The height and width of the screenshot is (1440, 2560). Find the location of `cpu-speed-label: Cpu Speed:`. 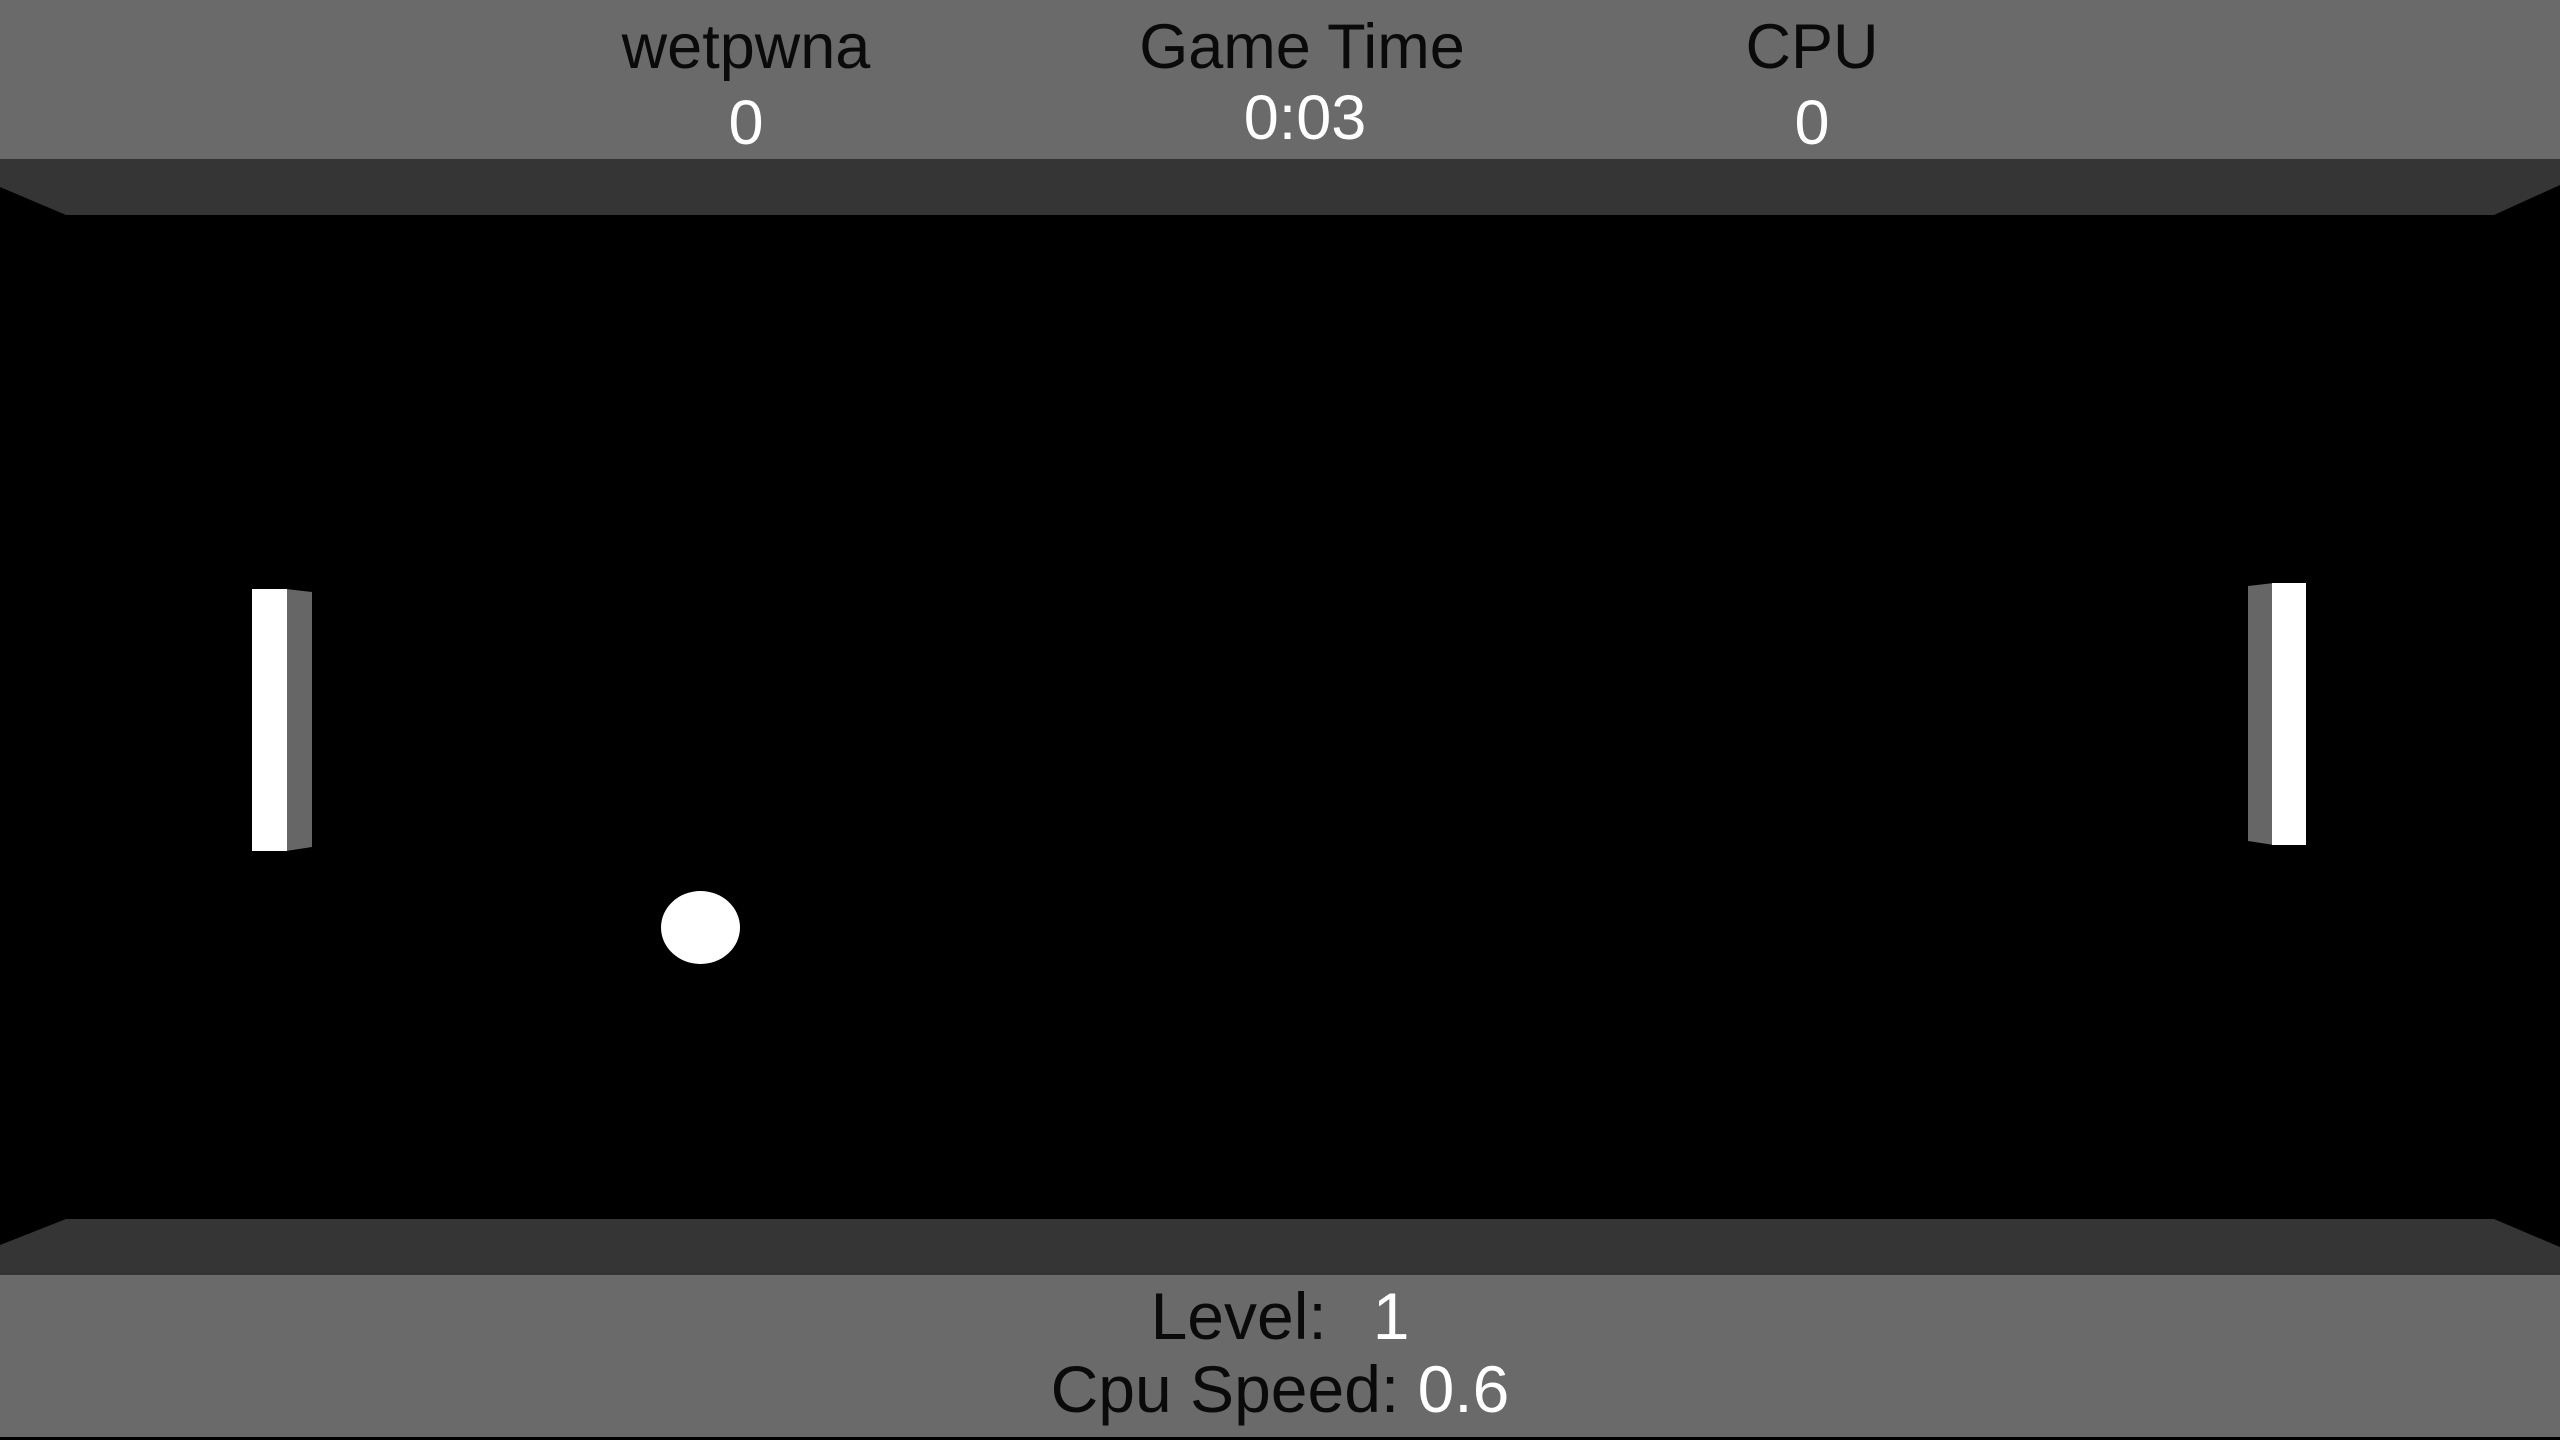

cpu-speed-label: Cpu Speed: is located at coordinates (1225, 1389).